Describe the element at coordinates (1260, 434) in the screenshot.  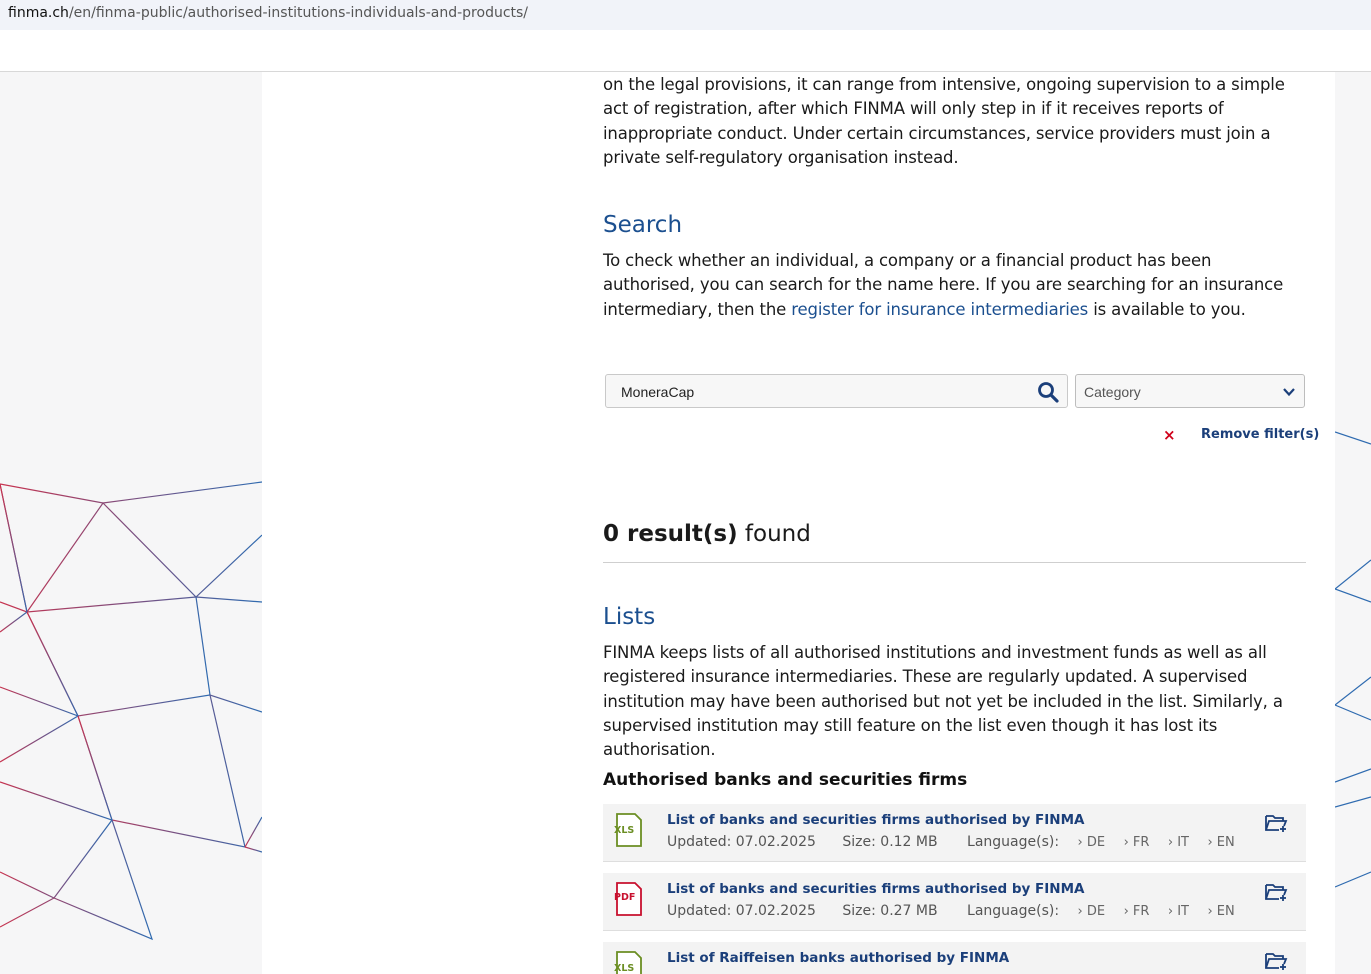
I see `remove-filters-label: Remove filter(s)` at that location.